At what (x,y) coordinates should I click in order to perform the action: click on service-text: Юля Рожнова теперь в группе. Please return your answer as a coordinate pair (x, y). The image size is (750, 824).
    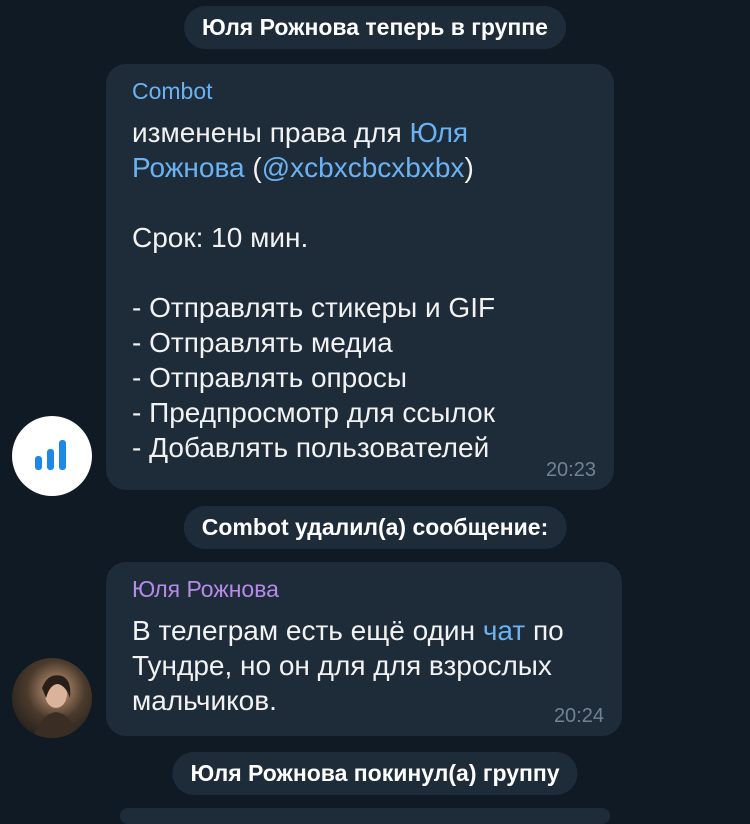
    Looking at the image, I should click on (375, 27).